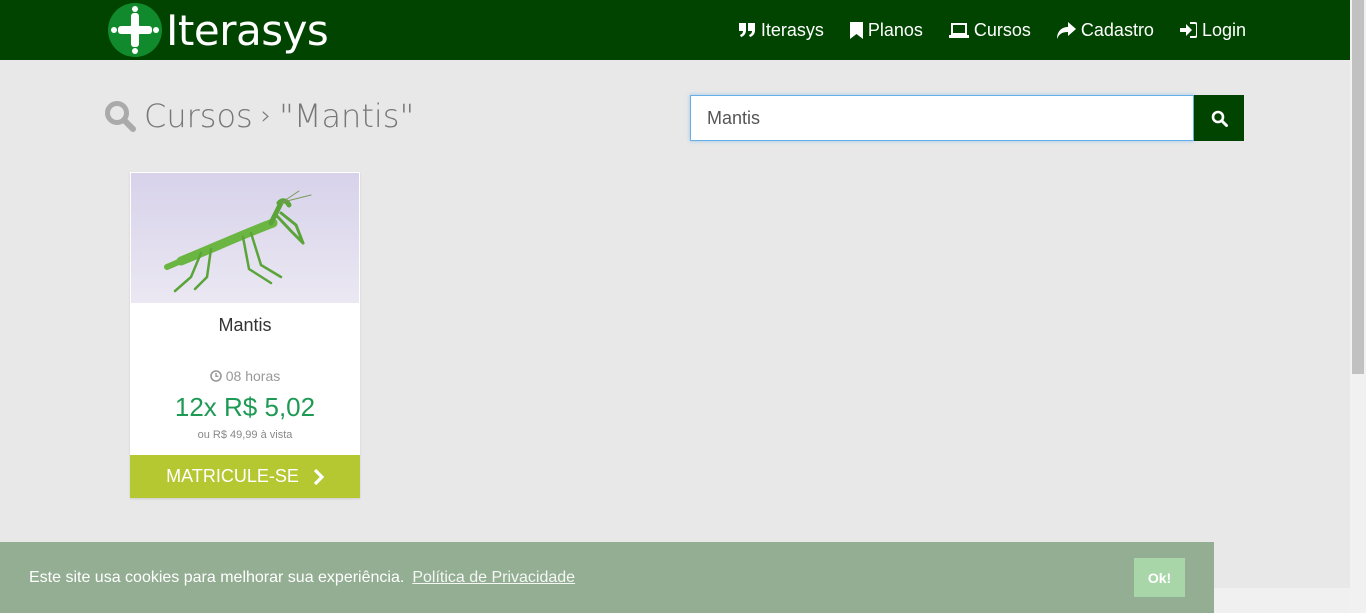 This screenshot has width=1366, height=613. I want to click on course-price-note: ou R$ 49,99 à vista, so click(245, 435).